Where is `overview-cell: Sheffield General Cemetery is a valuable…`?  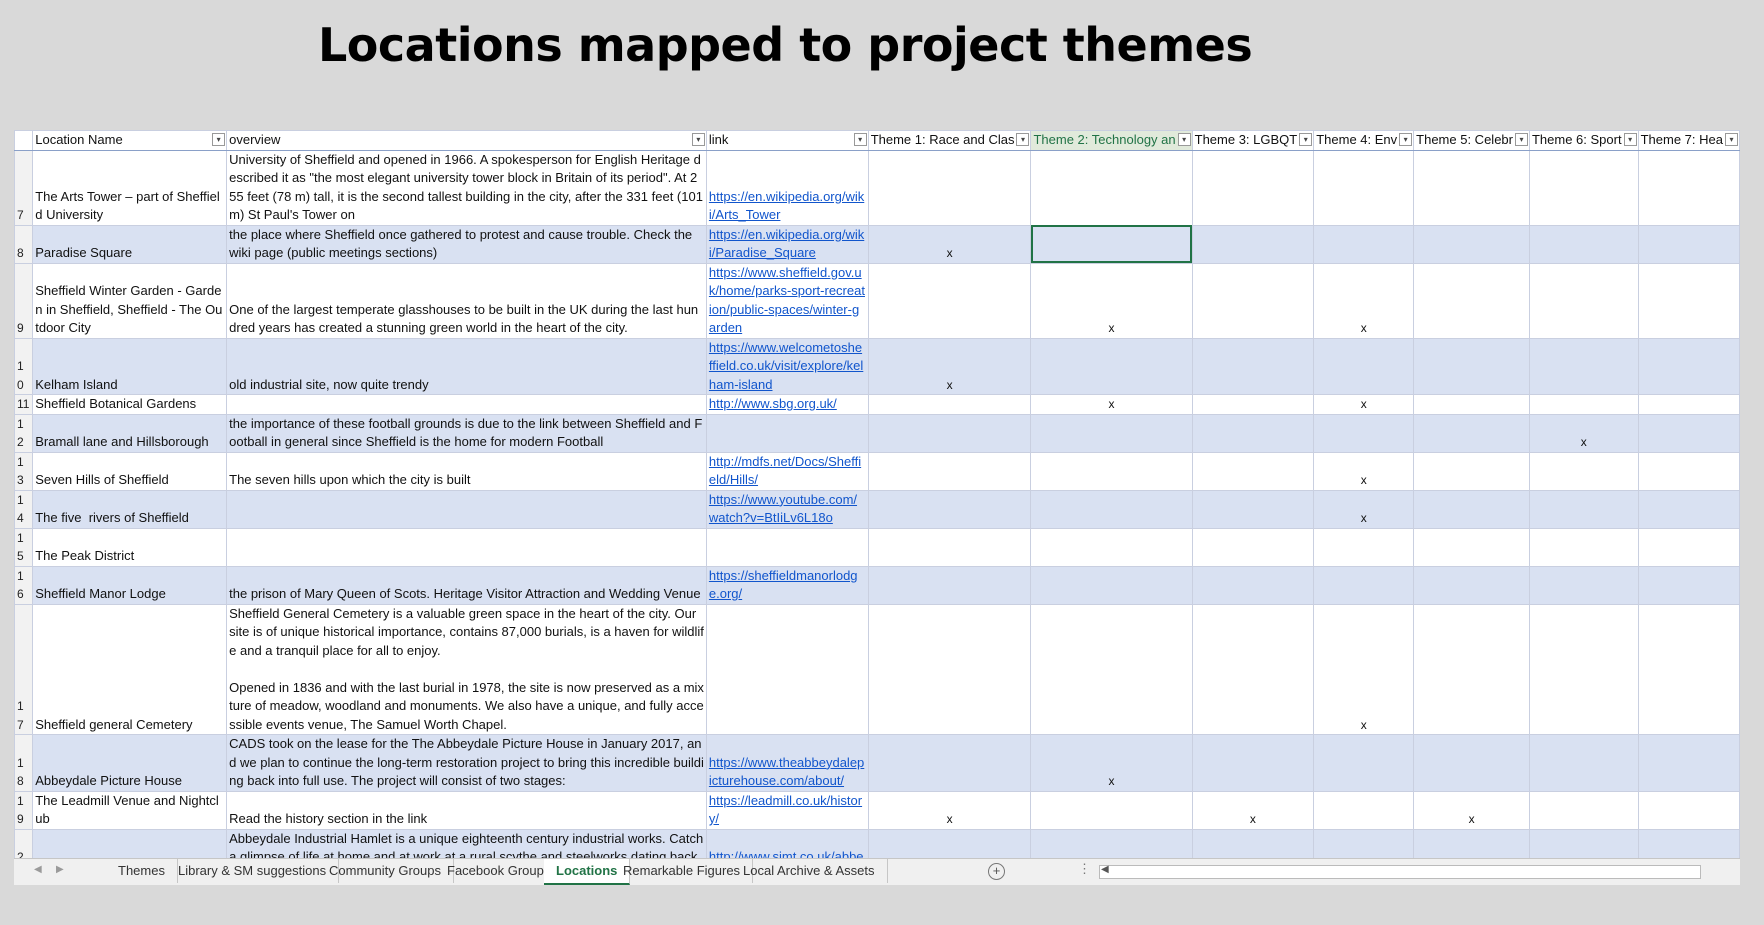 overview-cell: Sheffield General Cemetery is a valuable… is located at coordinates (466, 669).